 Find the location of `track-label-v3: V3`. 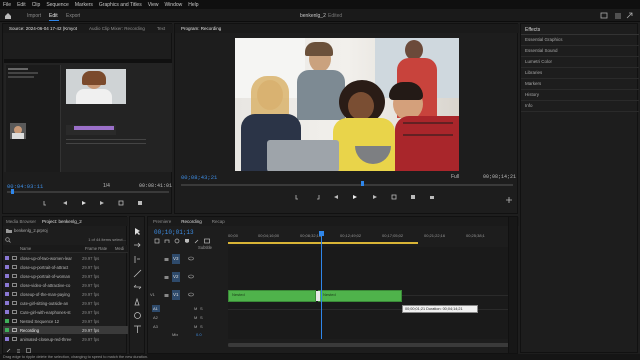

track-label-v3: V3 is located at coordinates (176, 258).